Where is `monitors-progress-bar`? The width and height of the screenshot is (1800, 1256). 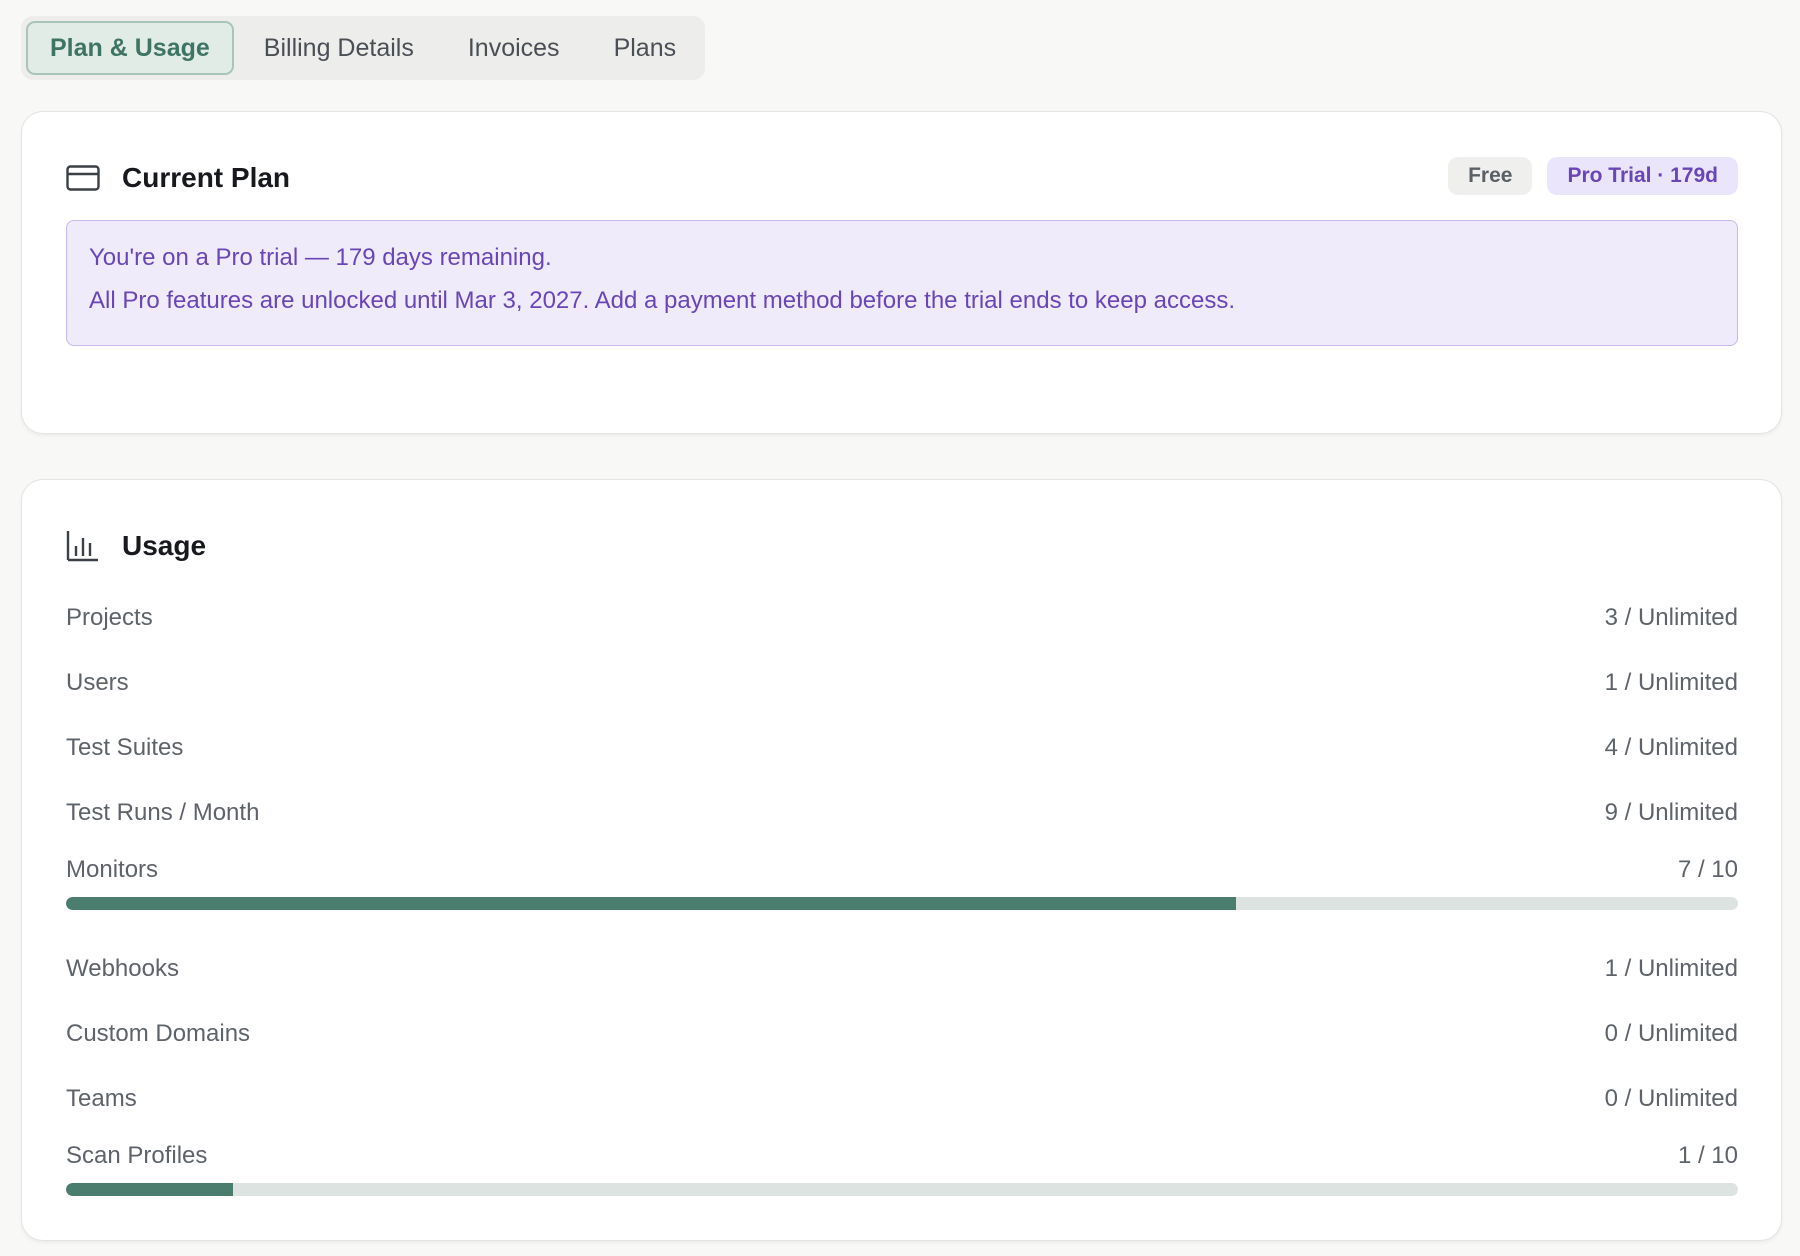
monitors-progress-bar is located at coordinates (902, 903).